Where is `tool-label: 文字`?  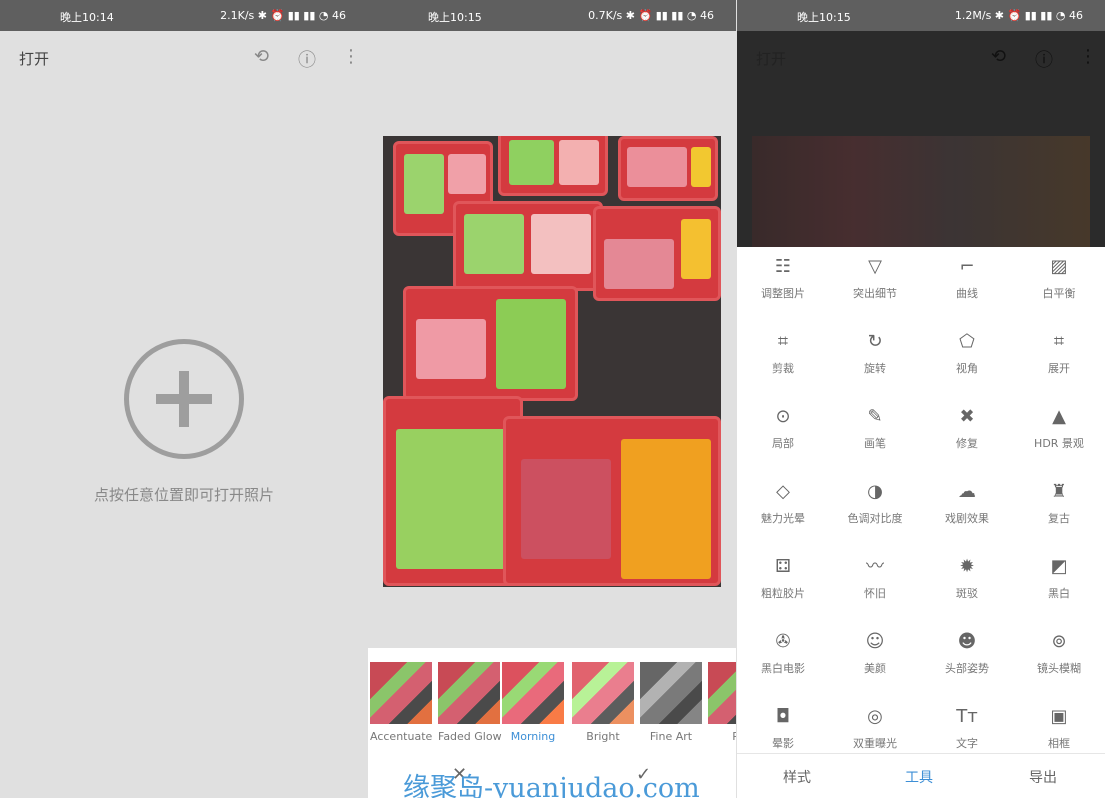
tool-label: 文字 is located at coordinates (967, 743).